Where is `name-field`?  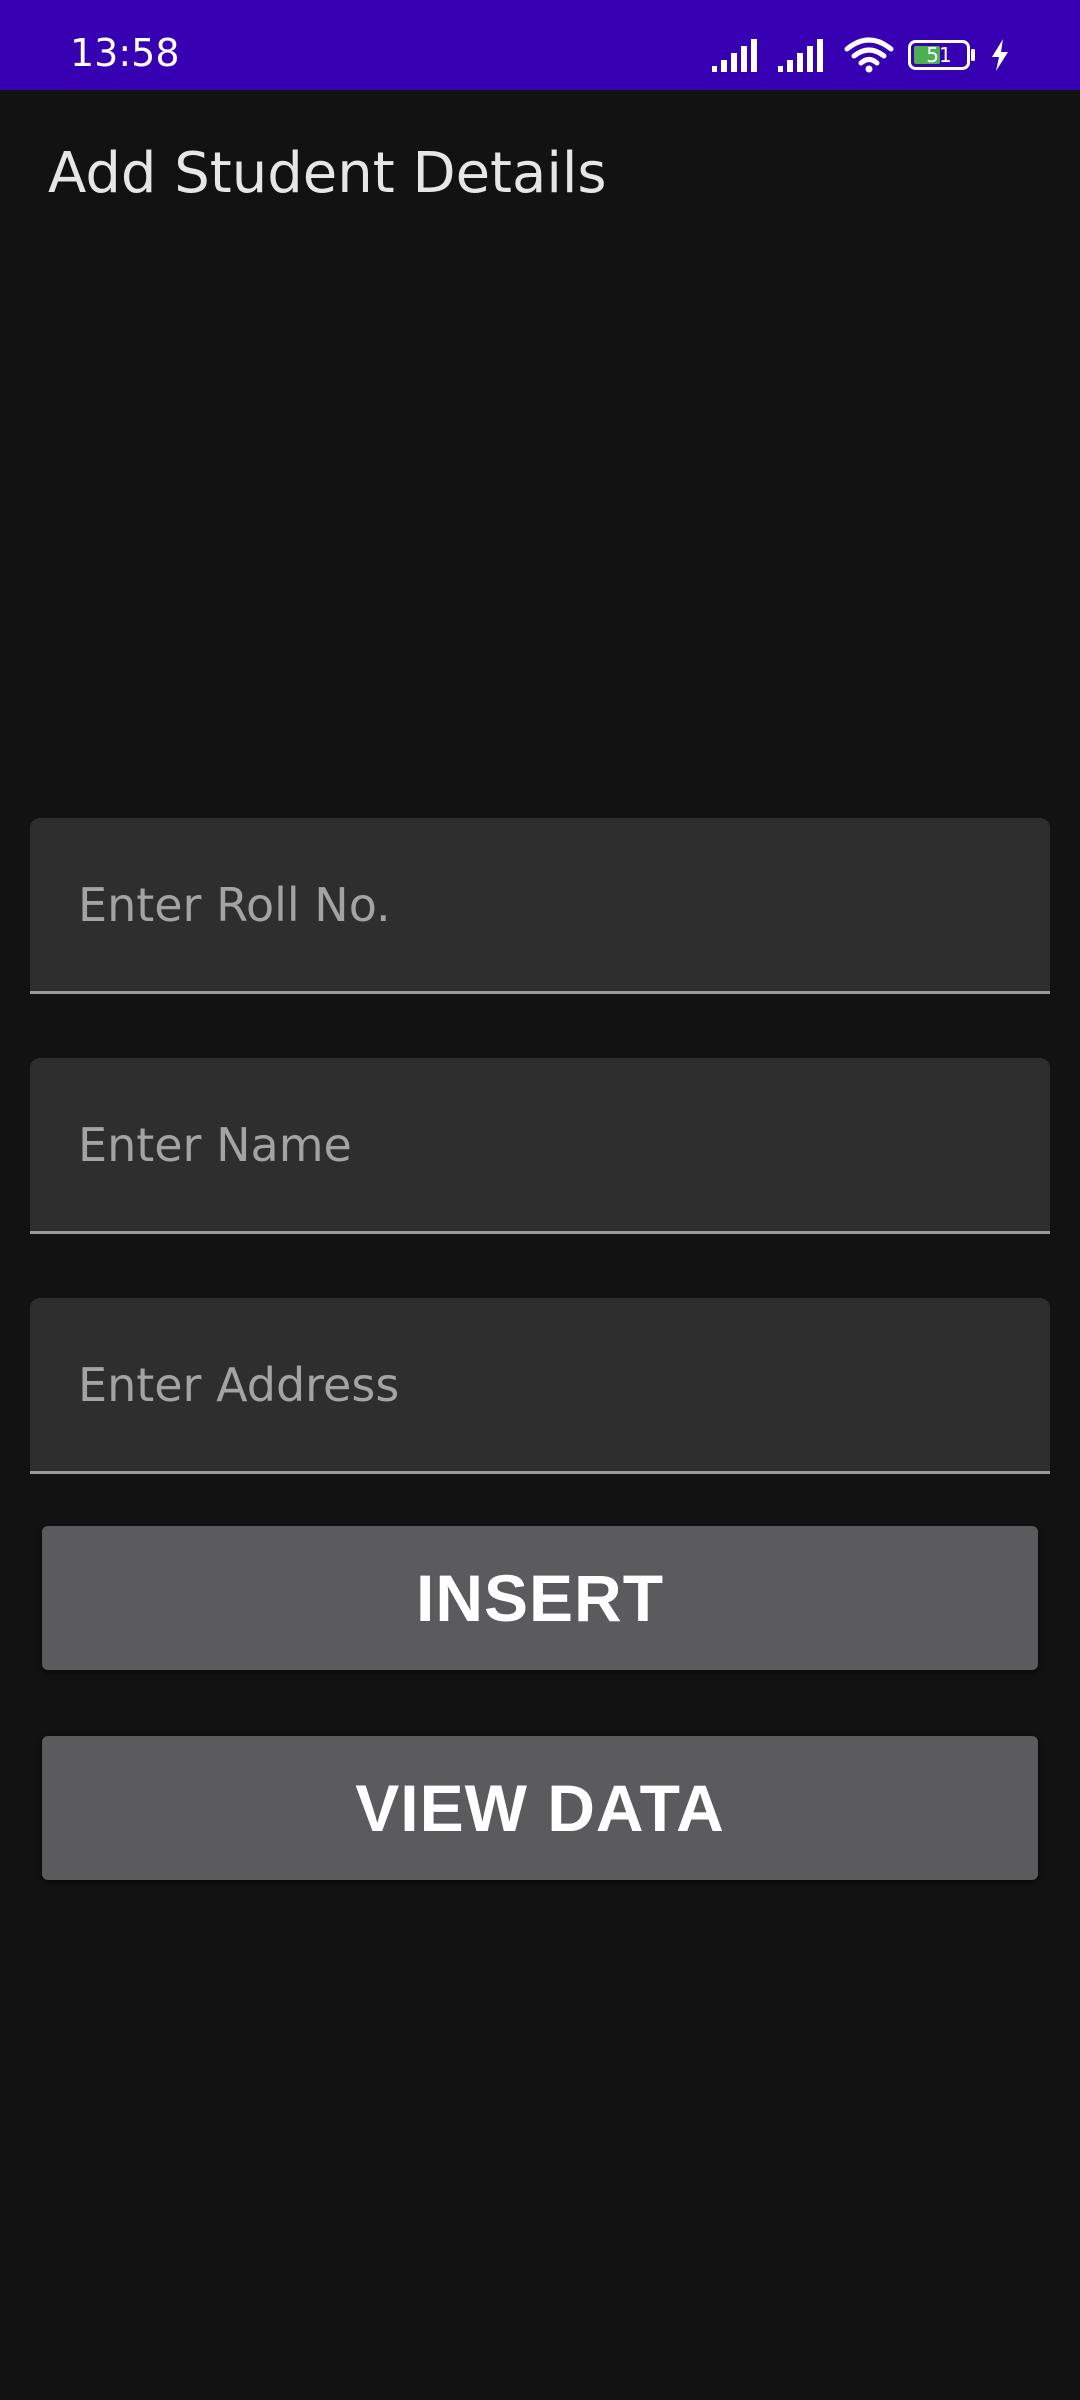
name-field is located at coordinates (540, 1146).